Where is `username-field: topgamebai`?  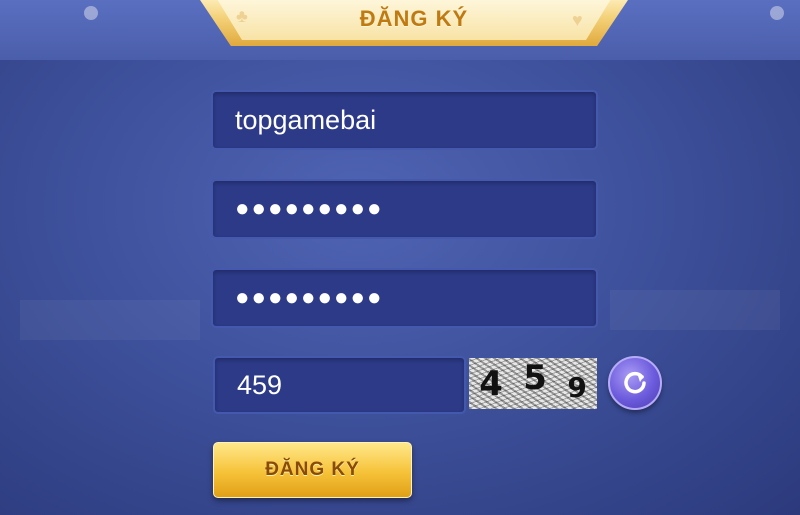 username-field: topgamebai is located at coordinates (404, 120).